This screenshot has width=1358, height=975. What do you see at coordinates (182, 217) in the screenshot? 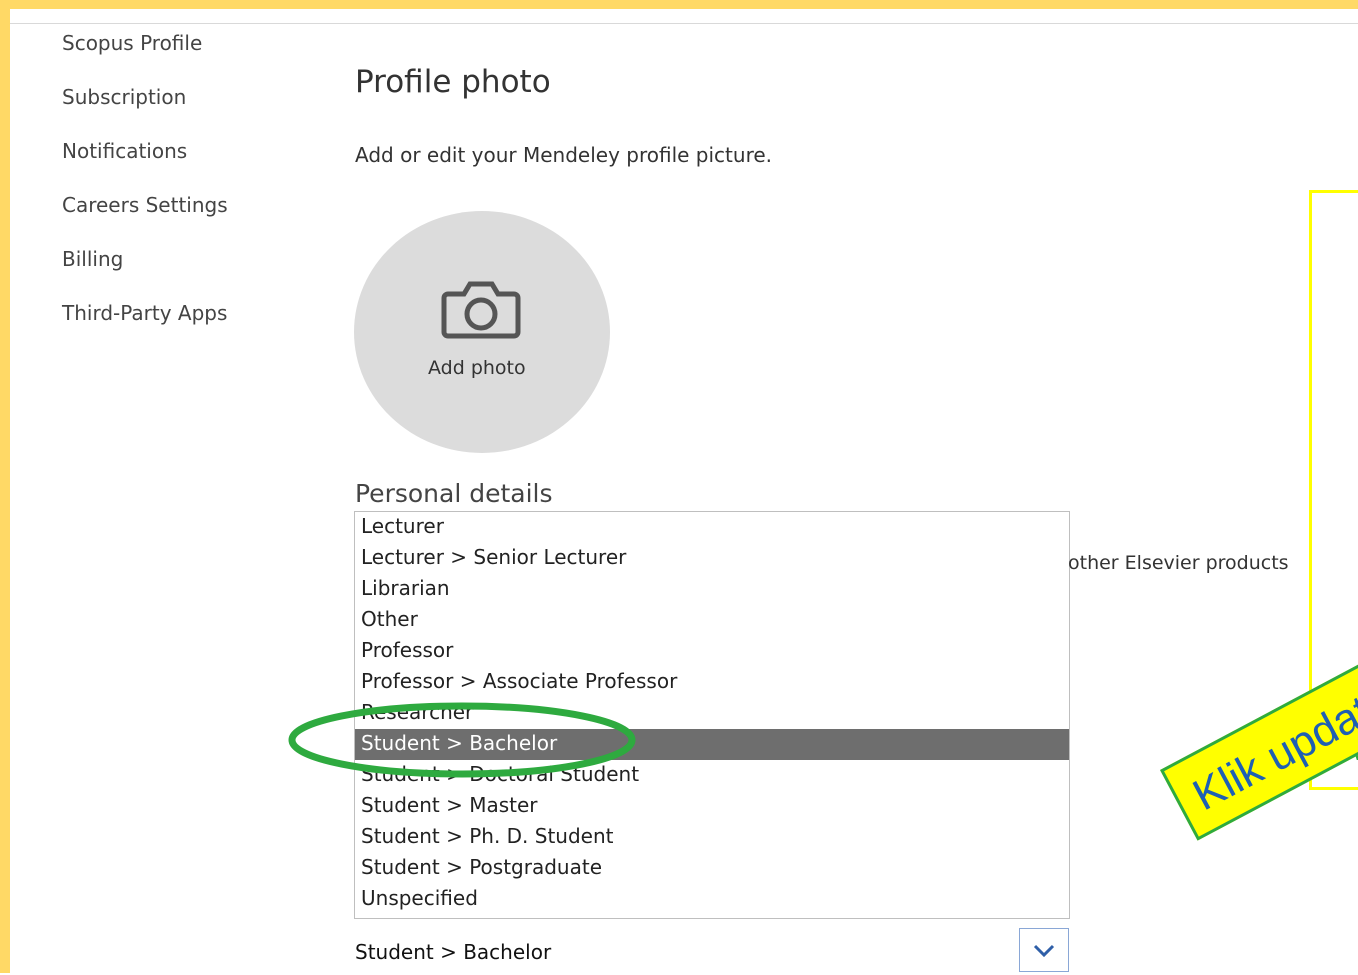
I see `sidebar-item-careers-settings: Careers Settings` at bounding box center [182, 217].